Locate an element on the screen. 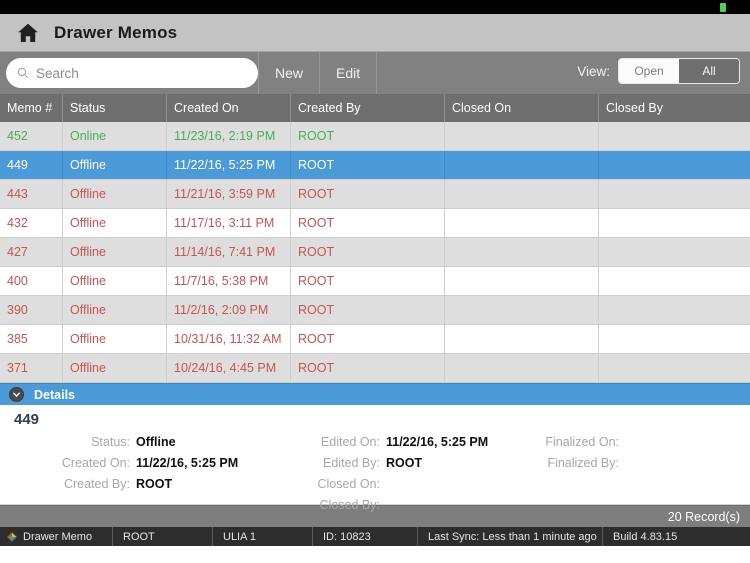 Image resolution: width=750 pixels, height=563 pixels. closed-on-label: Closed On: is located at coordinates (348, 484).